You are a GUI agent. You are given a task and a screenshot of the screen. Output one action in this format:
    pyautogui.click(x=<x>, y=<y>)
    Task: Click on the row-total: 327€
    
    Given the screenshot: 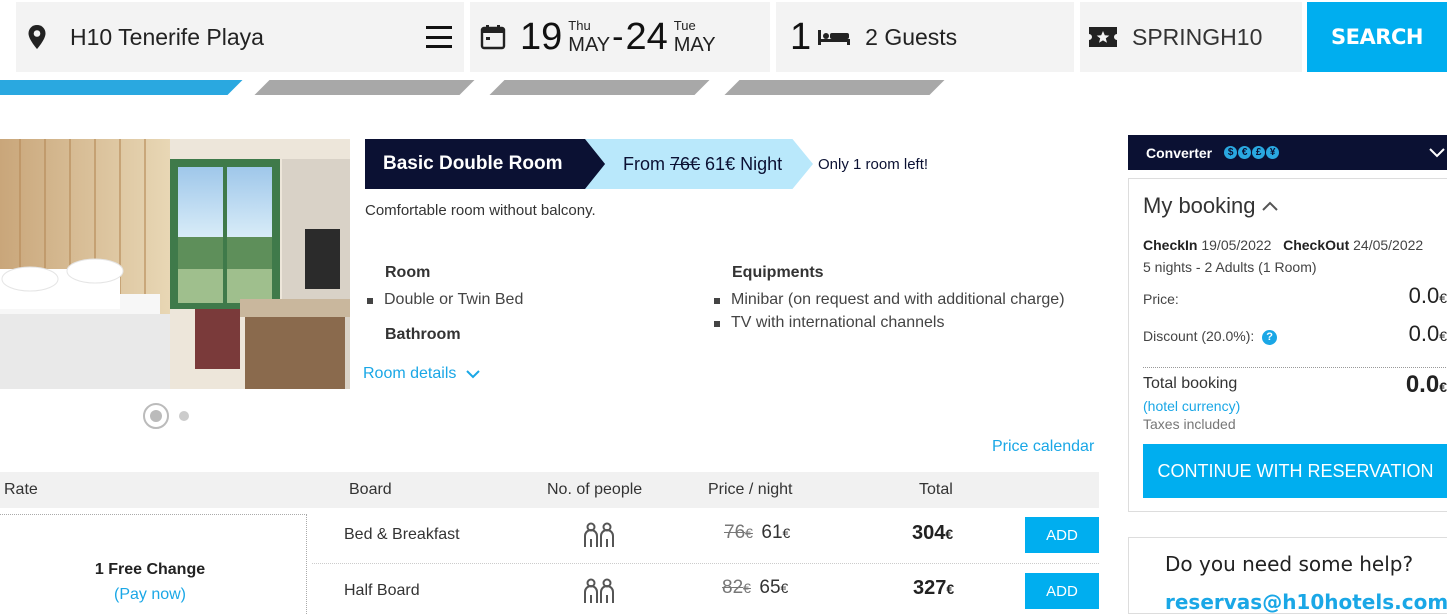 What is the action you would take?
    pyautogui.click(x=933, y=588)
    